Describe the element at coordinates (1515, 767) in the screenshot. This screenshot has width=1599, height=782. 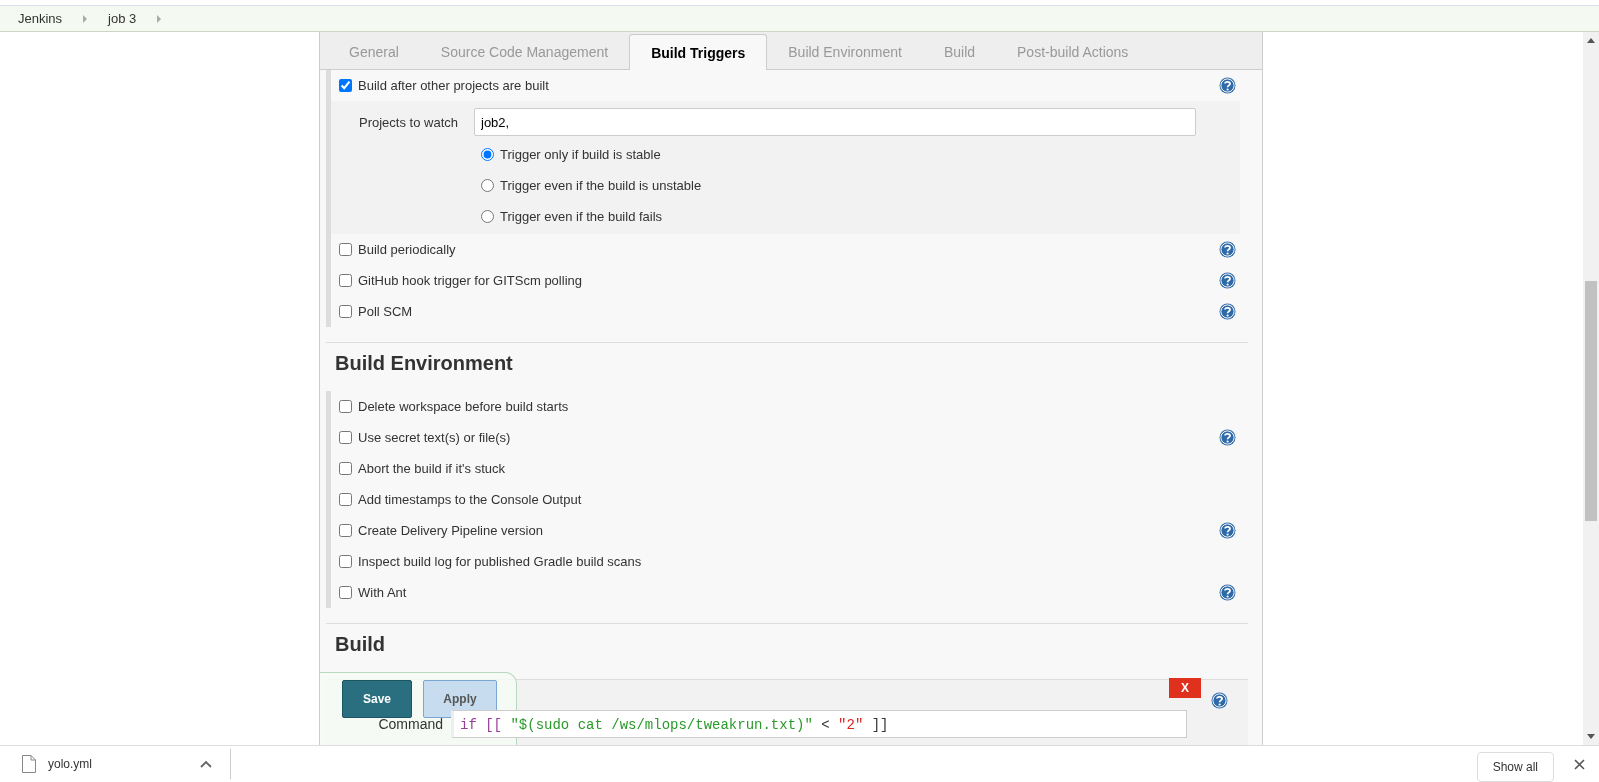
I see `show-all-button: Show all` at that location.